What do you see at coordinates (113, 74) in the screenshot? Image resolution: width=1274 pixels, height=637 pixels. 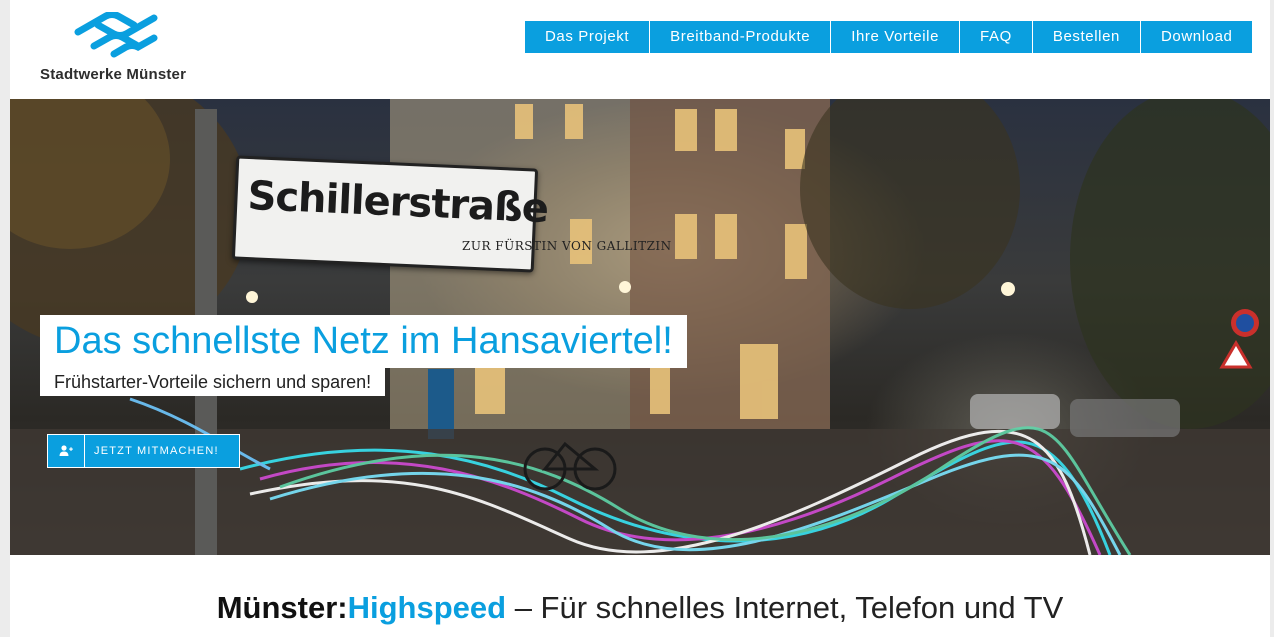 I see `logo-text: Stadtwerke Münster` at bounding box center [113, 74].